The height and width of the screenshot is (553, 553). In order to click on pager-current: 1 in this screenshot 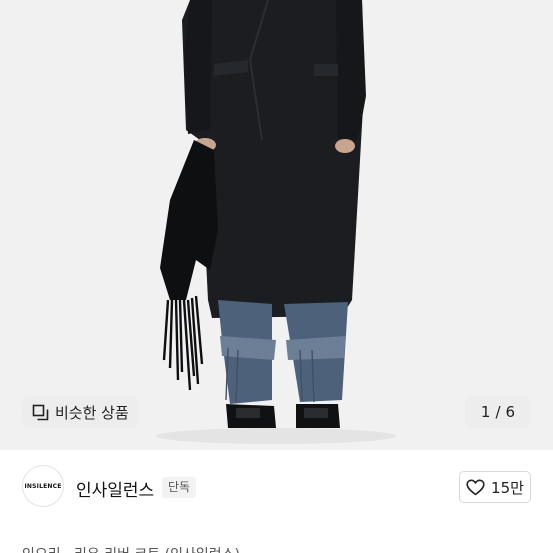, I will do `click(485, 412)`.